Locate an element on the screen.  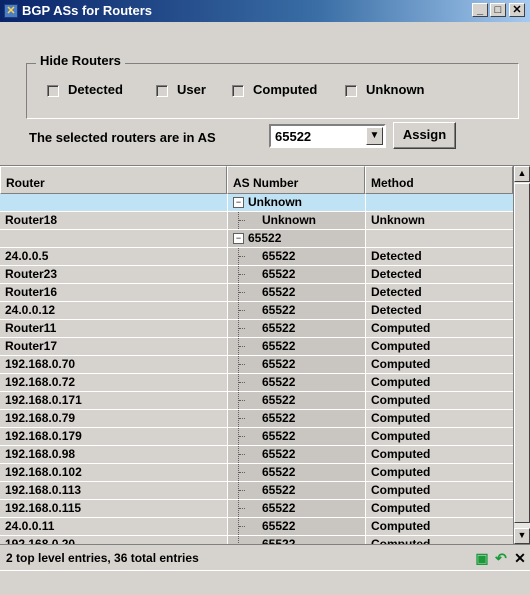
router-cell: 192.168.0.115 is located at coordinates (113, 508).